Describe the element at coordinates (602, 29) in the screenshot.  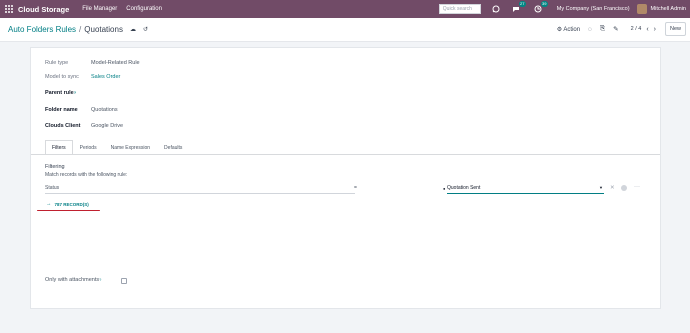
I see `attachment-icon: ⎘` at that location.